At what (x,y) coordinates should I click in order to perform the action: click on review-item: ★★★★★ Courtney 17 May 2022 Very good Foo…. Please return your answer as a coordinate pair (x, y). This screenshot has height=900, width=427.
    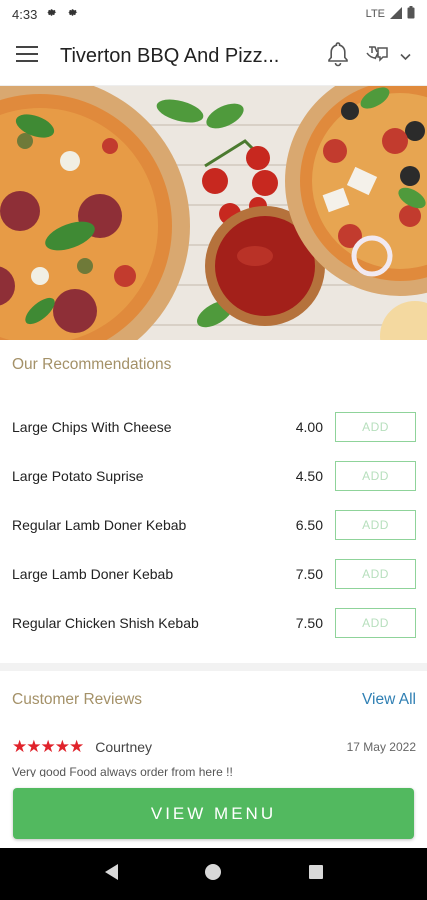
    Looking at the image, I should click on (213, 743).